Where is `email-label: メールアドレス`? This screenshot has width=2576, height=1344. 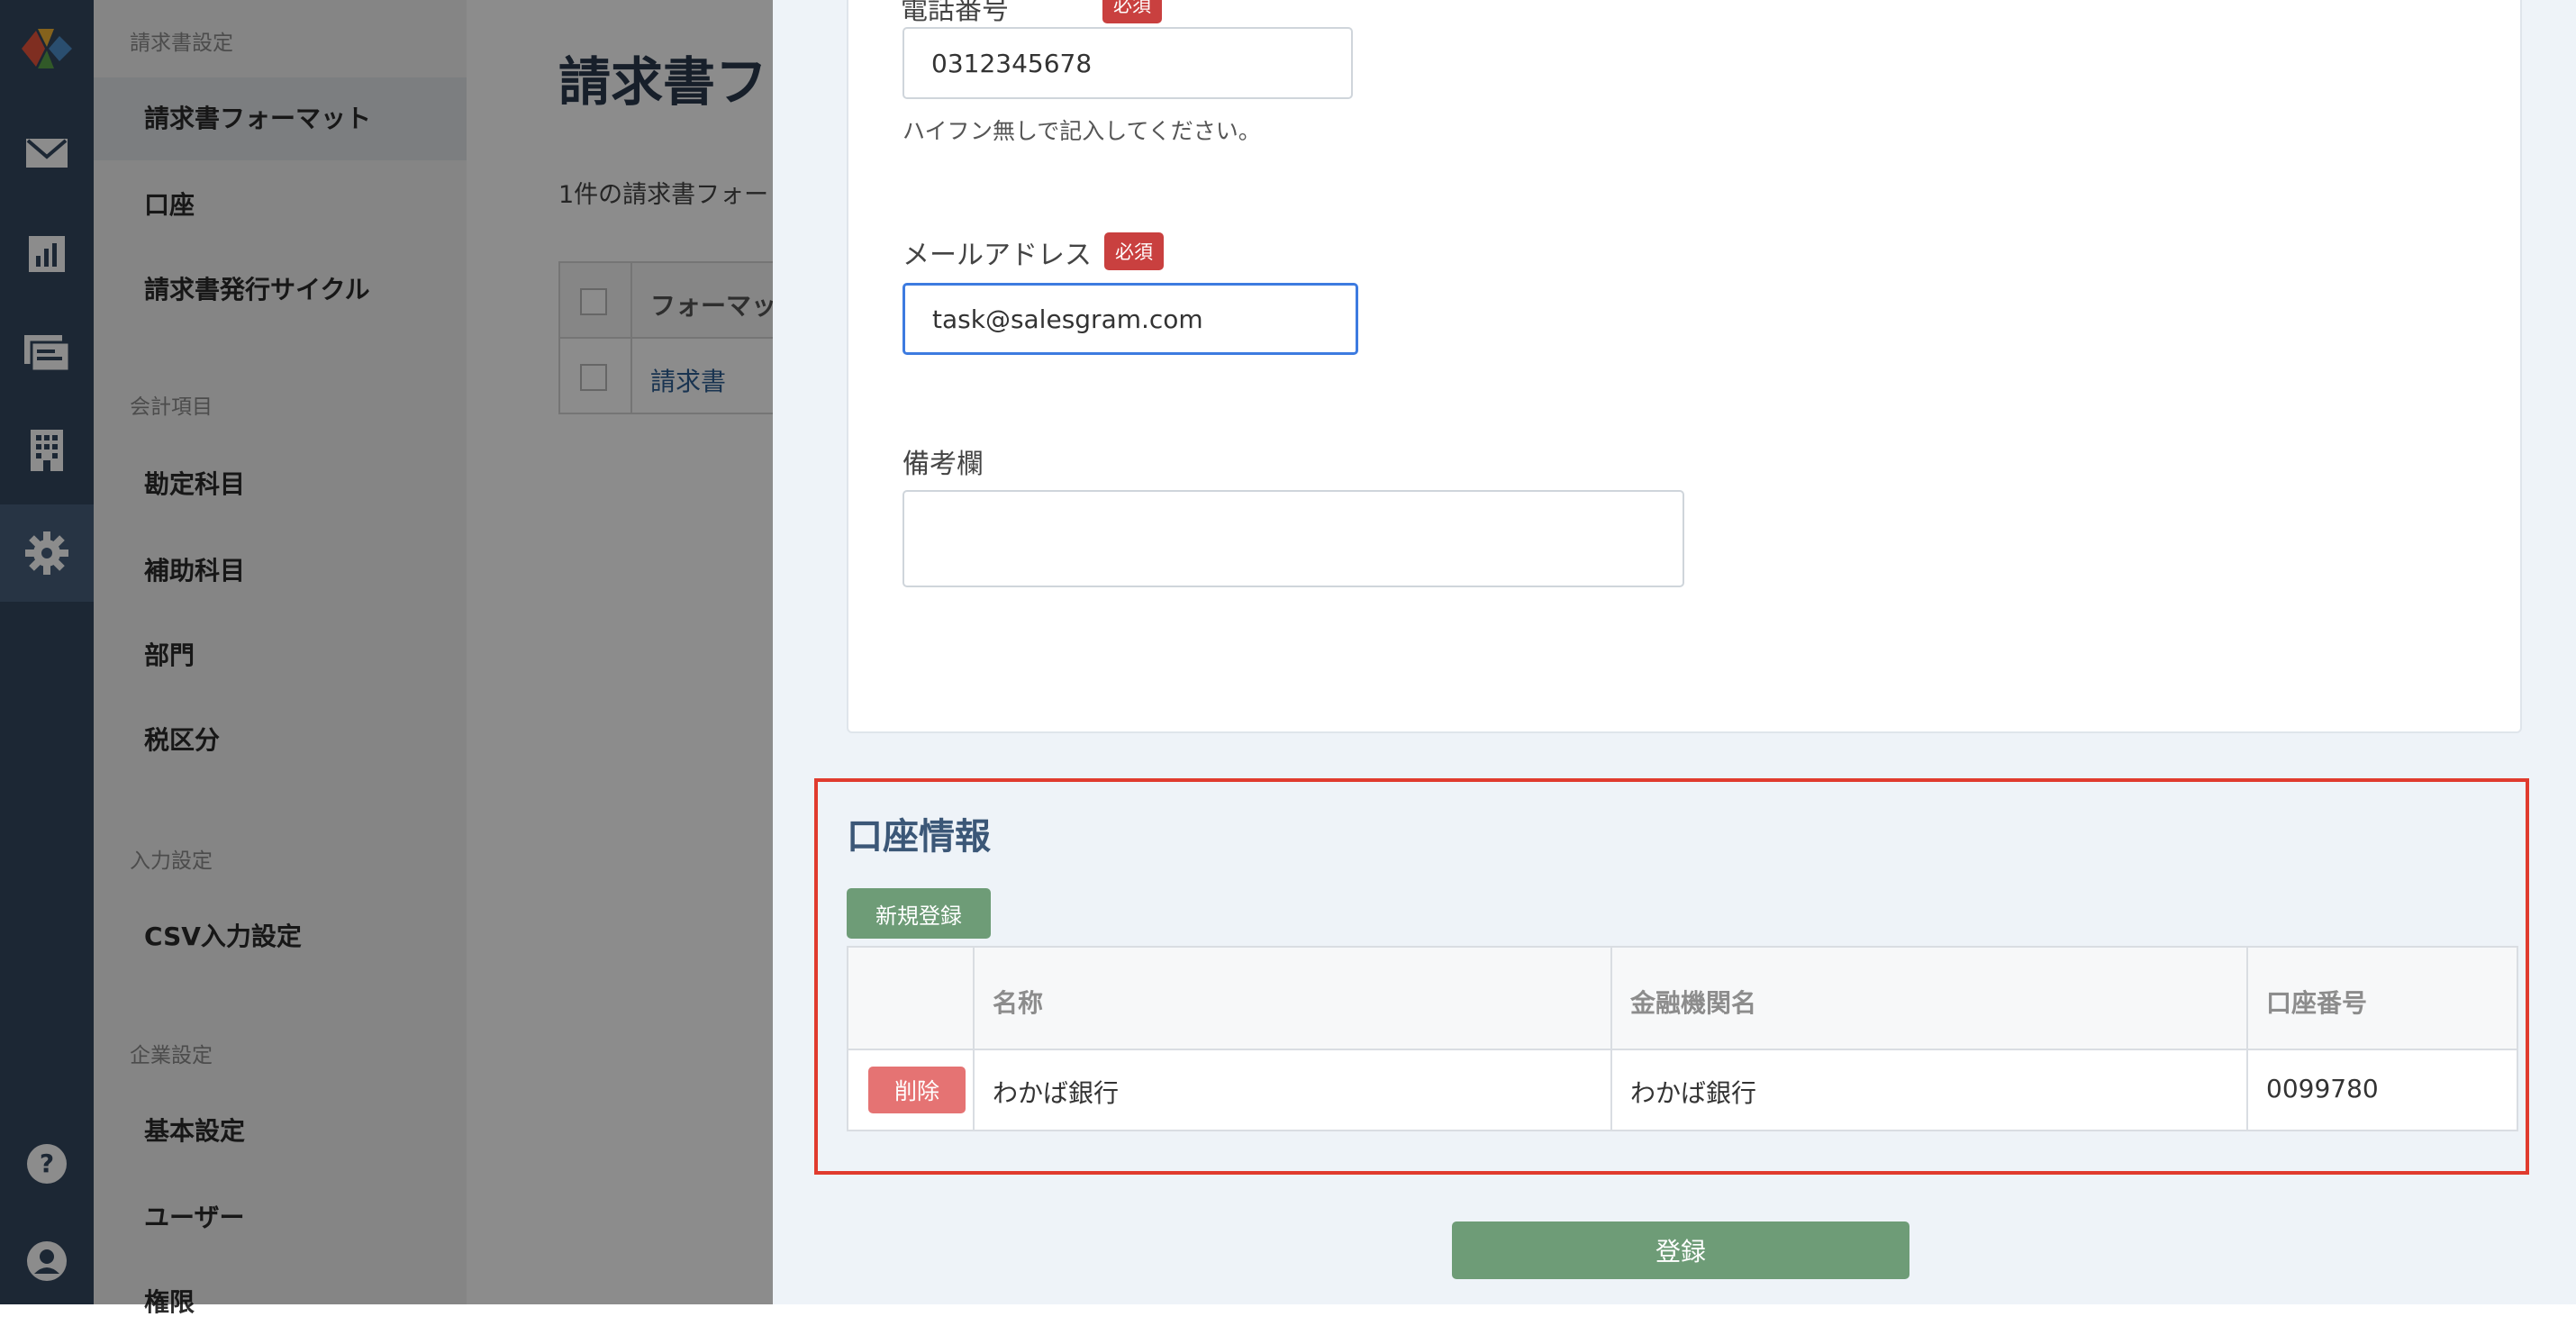
email-label: メールアドレス is located at coordinates (997, 256).